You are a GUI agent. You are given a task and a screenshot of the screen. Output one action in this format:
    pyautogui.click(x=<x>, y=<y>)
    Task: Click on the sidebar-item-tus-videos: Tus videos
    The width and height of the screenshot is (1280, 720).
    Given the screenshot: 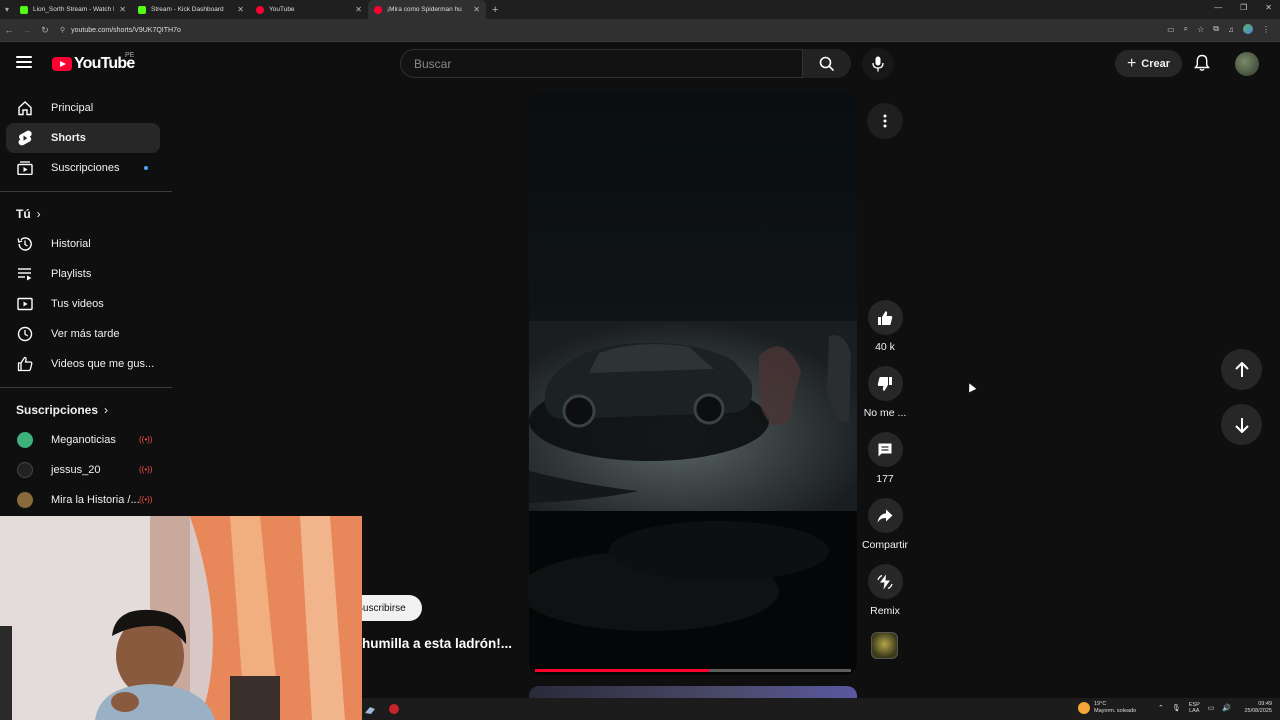 What is the action you would take?
    pyautogui.click(x=83, y=304)
    